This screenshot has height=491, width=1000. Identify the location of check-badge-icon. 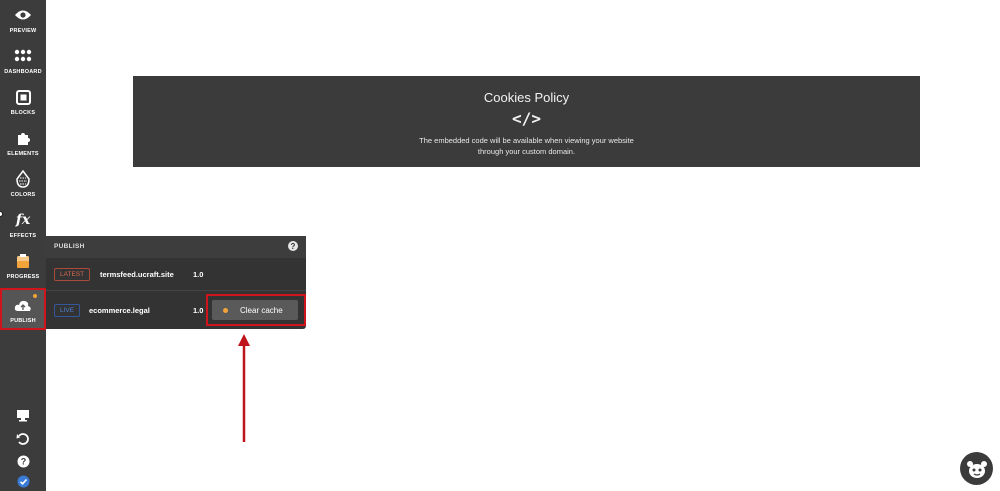
(23, 481).